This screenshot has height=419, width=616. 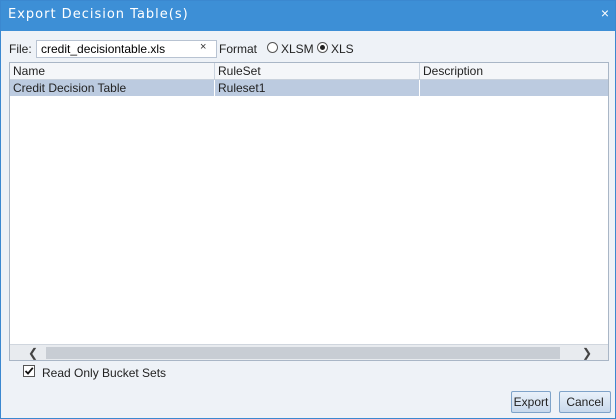 What do you see at coordinates (33, 352) in the screenshot?
I see `scroll-left-icon: ❮` at bounding box center [33, 352].